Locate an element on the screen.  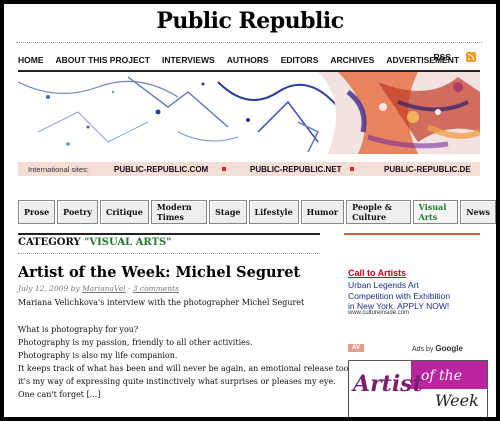
tab-modern-times: Modern Times is located at coordinates (179, 212).